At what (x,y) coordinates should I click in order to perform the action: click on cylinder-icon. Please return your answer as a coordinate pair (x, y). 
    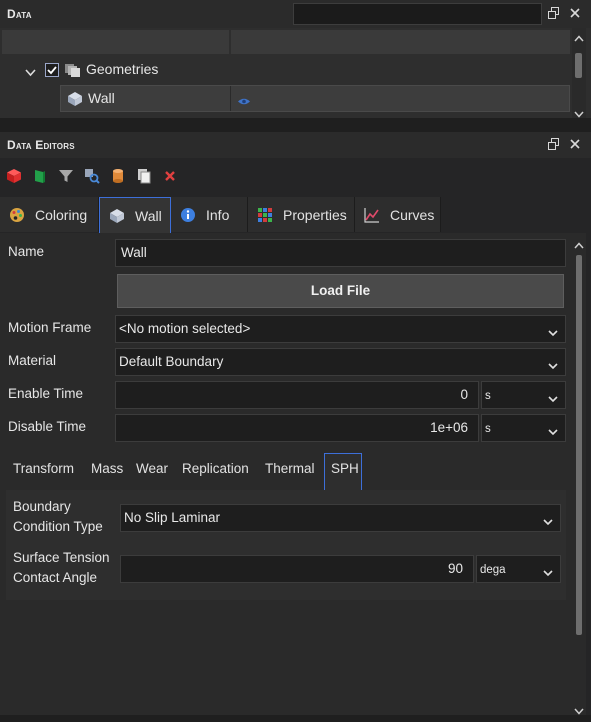
    Looking at the image, I should click on (118, 176).